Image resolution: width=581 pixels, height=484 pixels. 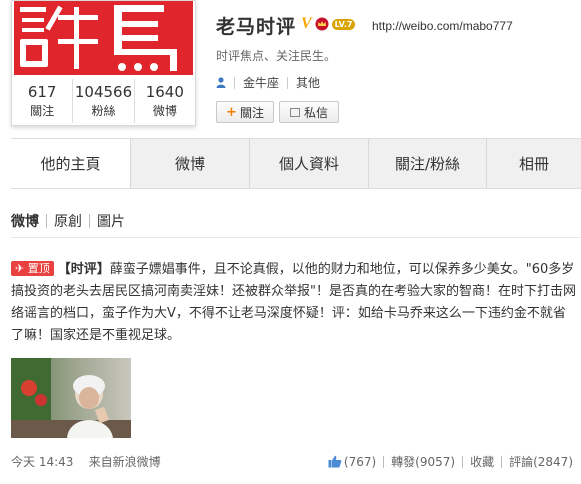 I want to click on stat-label: 粉絲, so click(x=103, y=111).